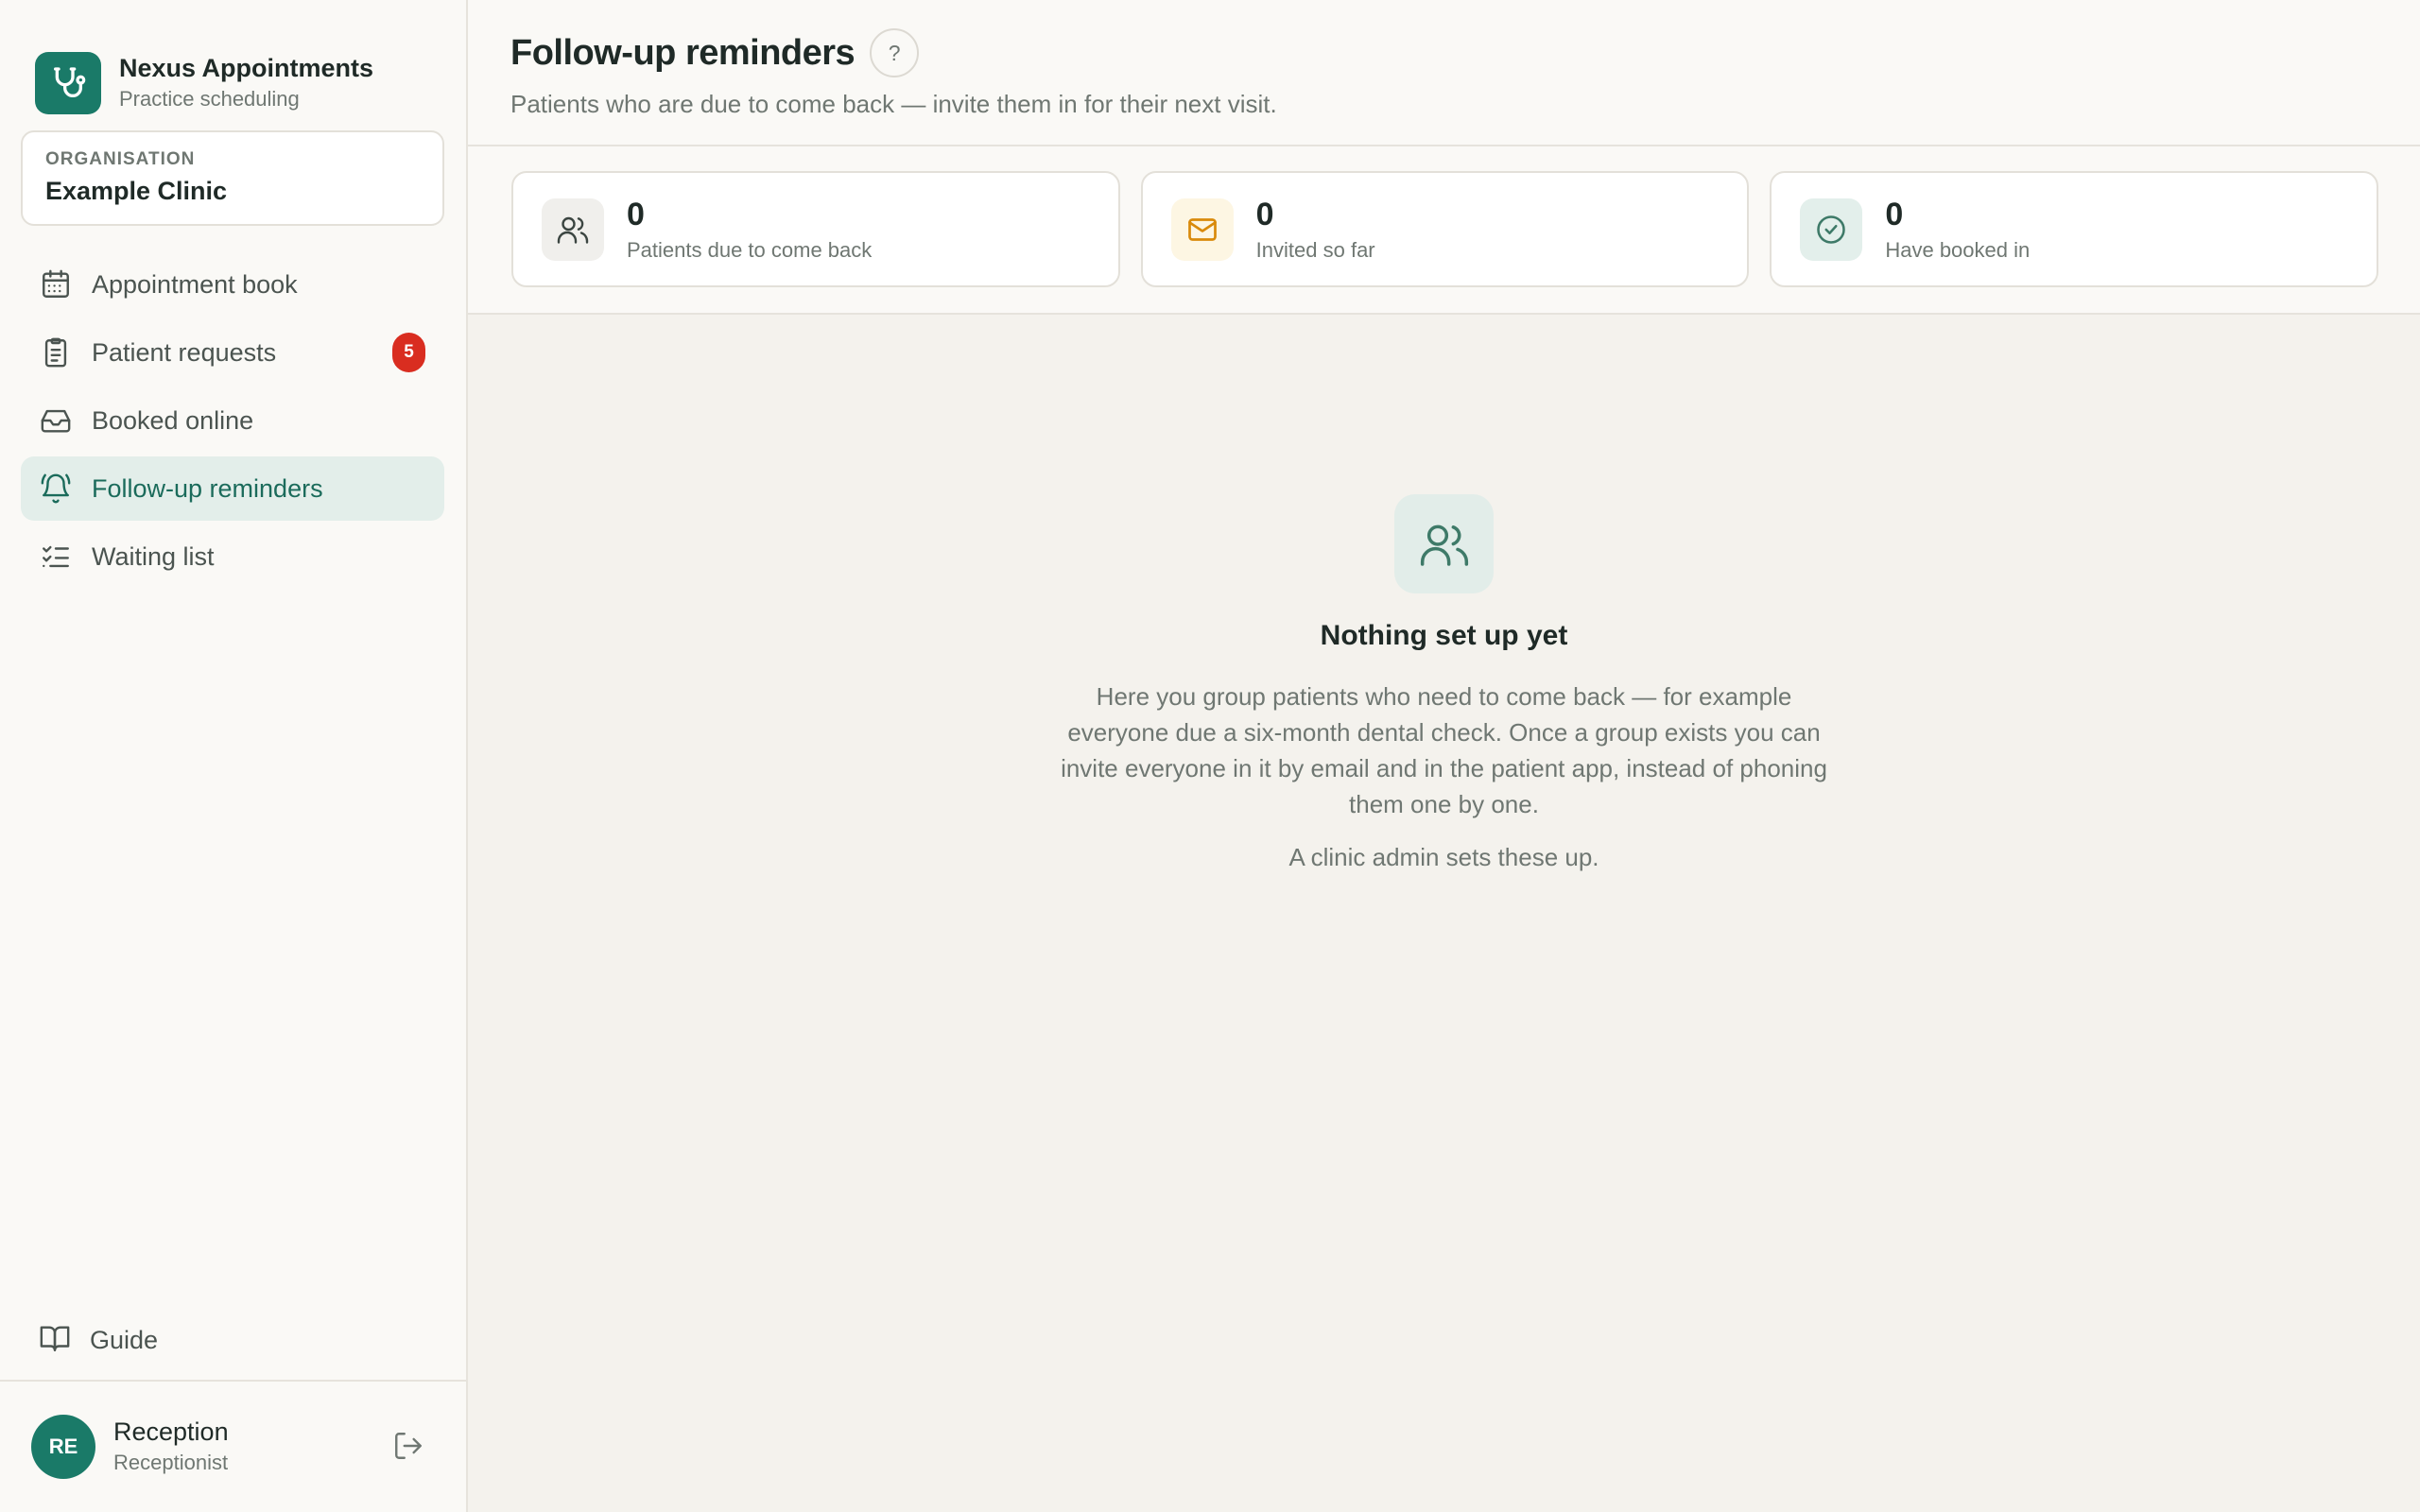 Image resolution: width=2420 pixels, height=1512 pixels. Describe the element at coordinates (56, 421) in the screenshot. I see `inbox-icon` at that location.